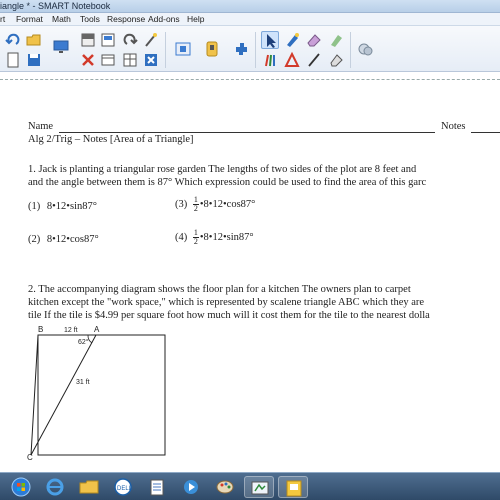 Image resolution: width=500 pixels, height=500 pixels. I want to click on smart-board-icon, so click(259, 487).